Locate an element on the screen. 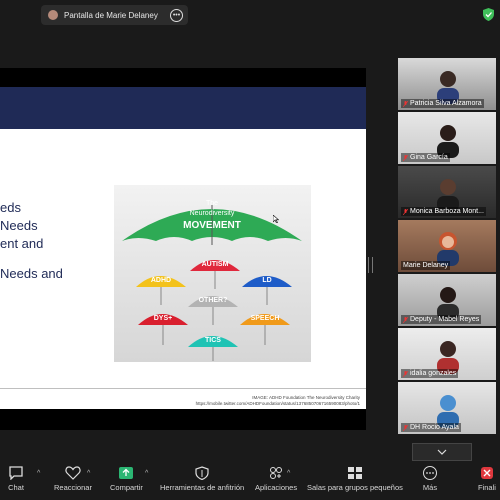 The image size is (500, 500). participant-tile: idalia gonzales is located at coordinates (447, 354).